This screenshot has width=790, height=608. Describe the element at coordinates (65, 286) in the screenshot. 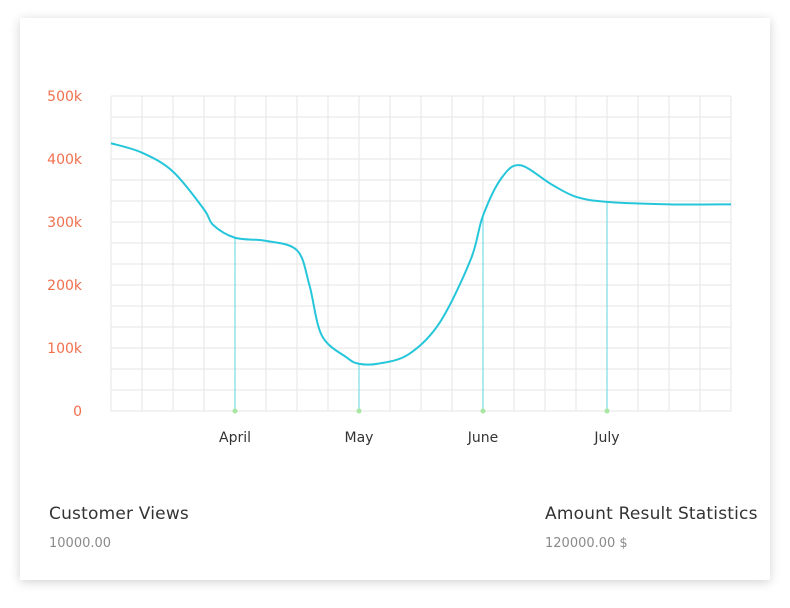

I see `y-tick-label: 200k` at that location.